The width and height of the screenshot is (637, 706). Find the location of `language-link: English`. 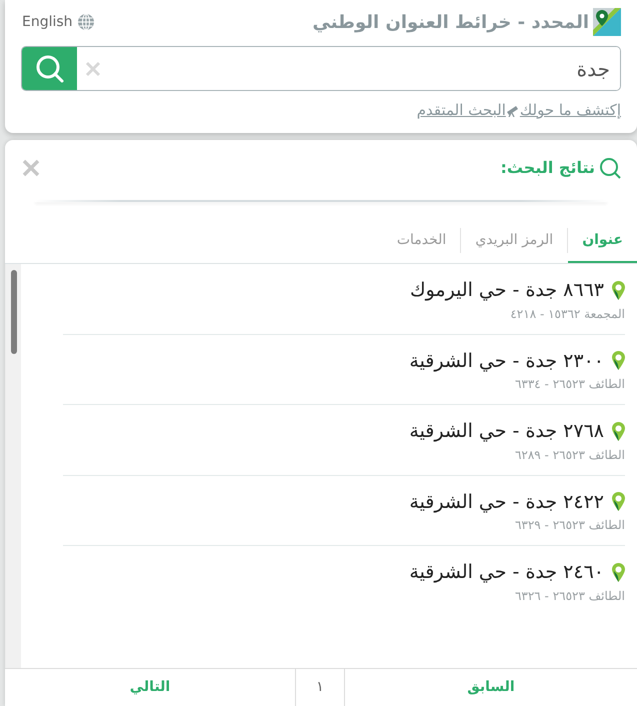

language-link: English is located at coordinates (58, 22).